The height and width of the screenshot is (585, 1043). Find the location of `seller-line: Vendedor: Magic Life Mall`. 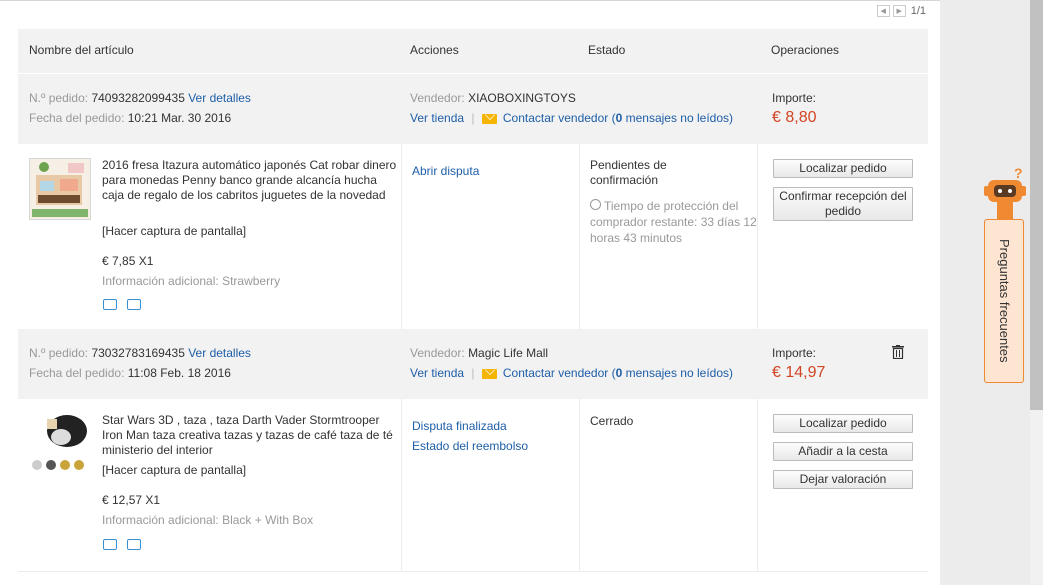

seller-line: Vendedor: Magic Life Mall is located at coordinates (479, 353).